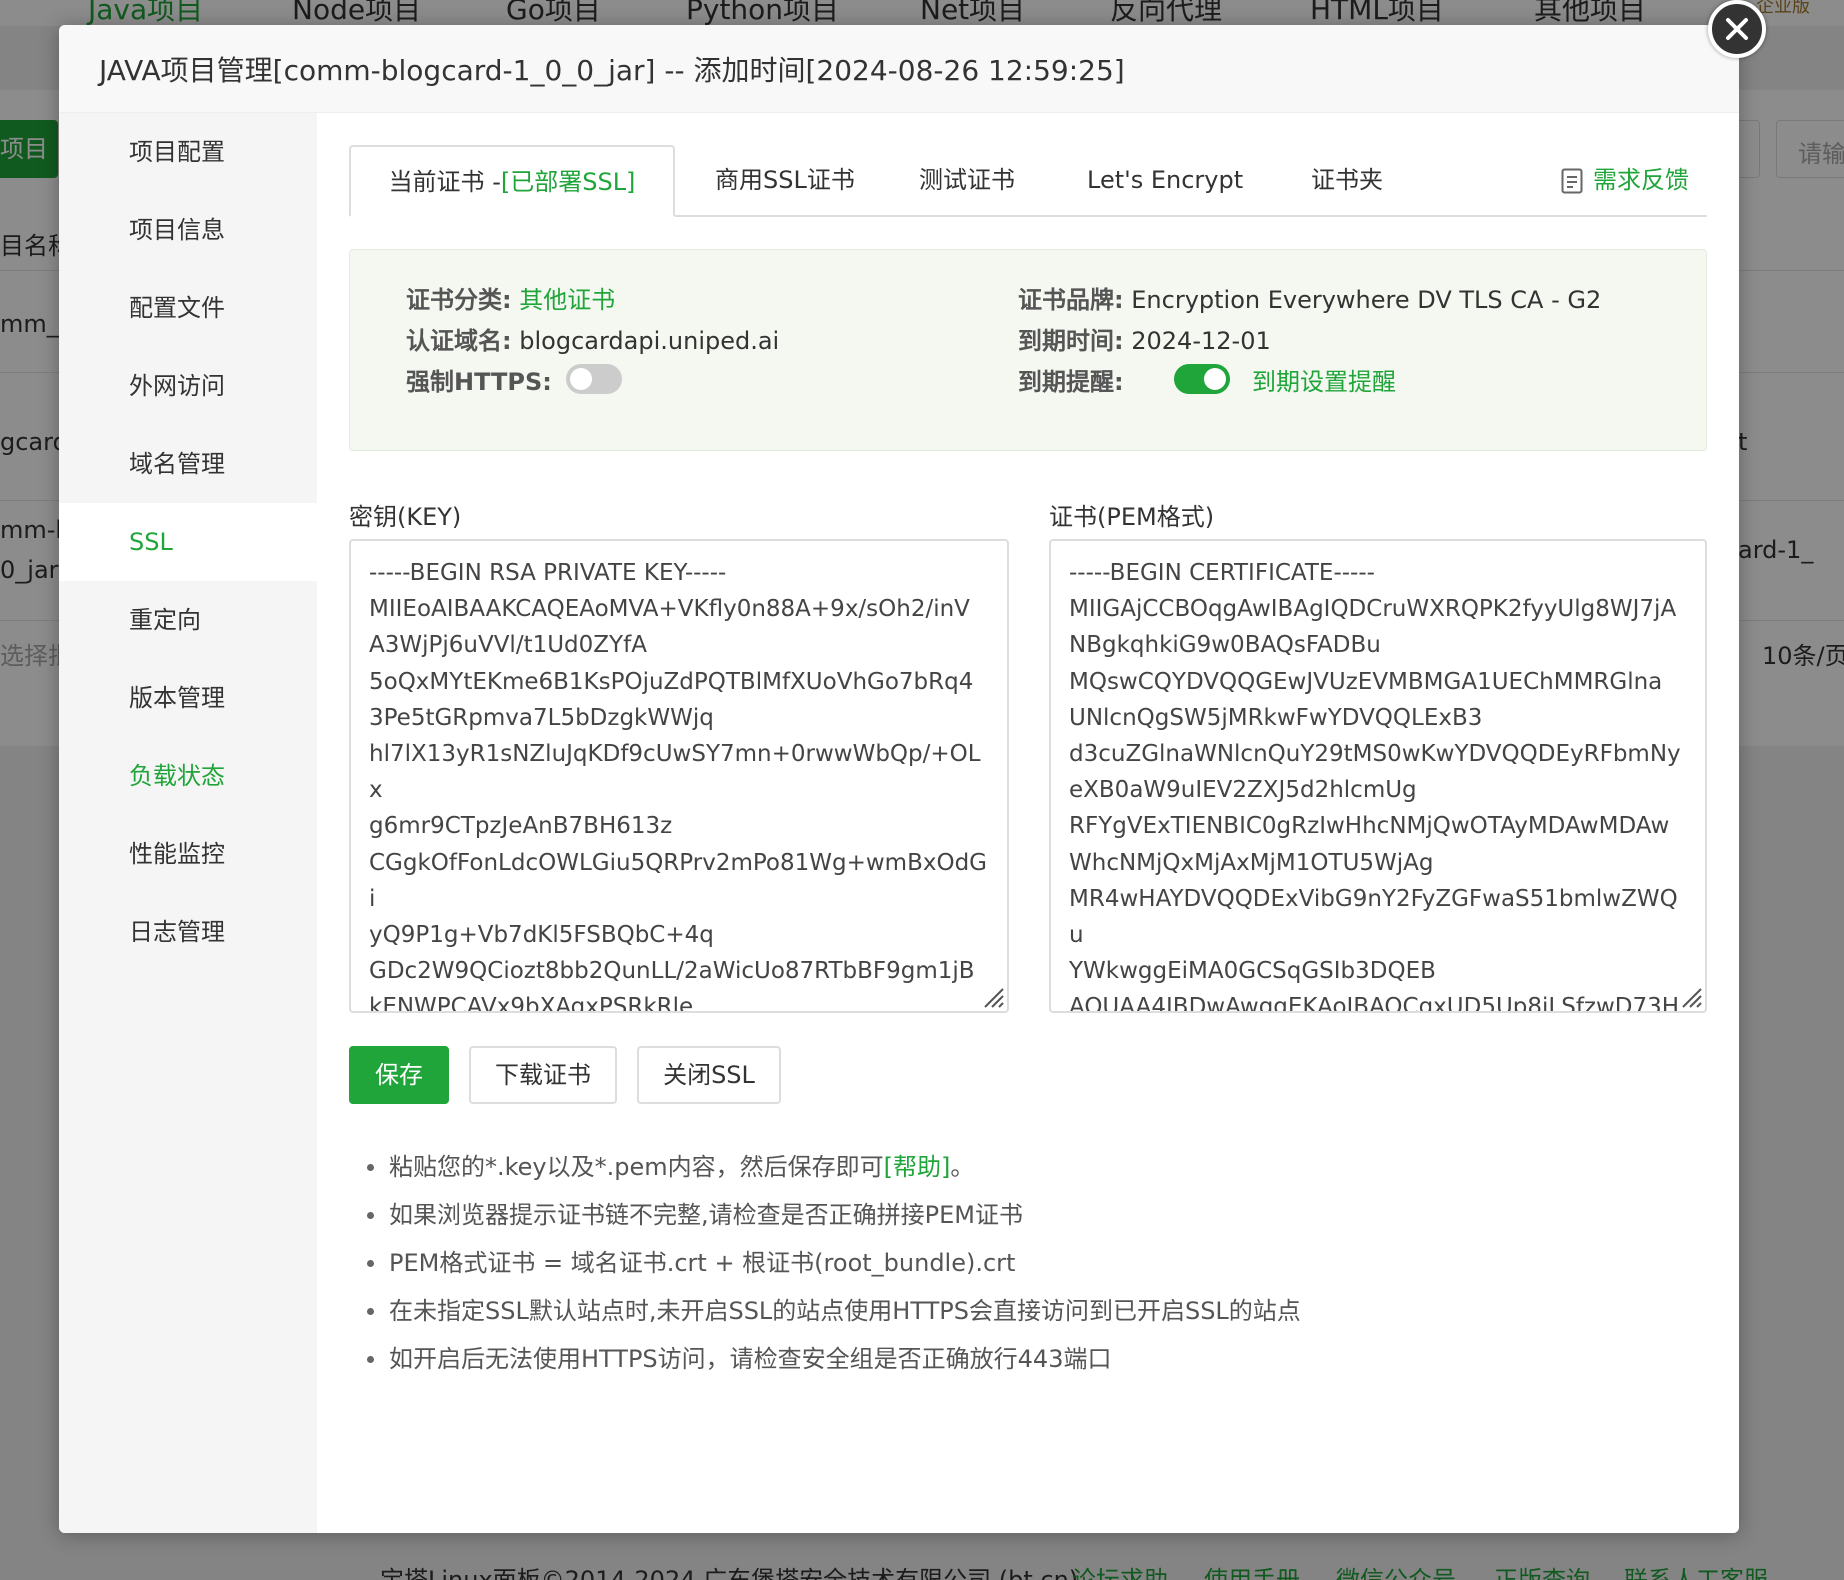  What do you see at coordinates (188, 620) in the screenshot?
I see `sidebar-item-redirect: 重定向` at bounding box center [188, 620].